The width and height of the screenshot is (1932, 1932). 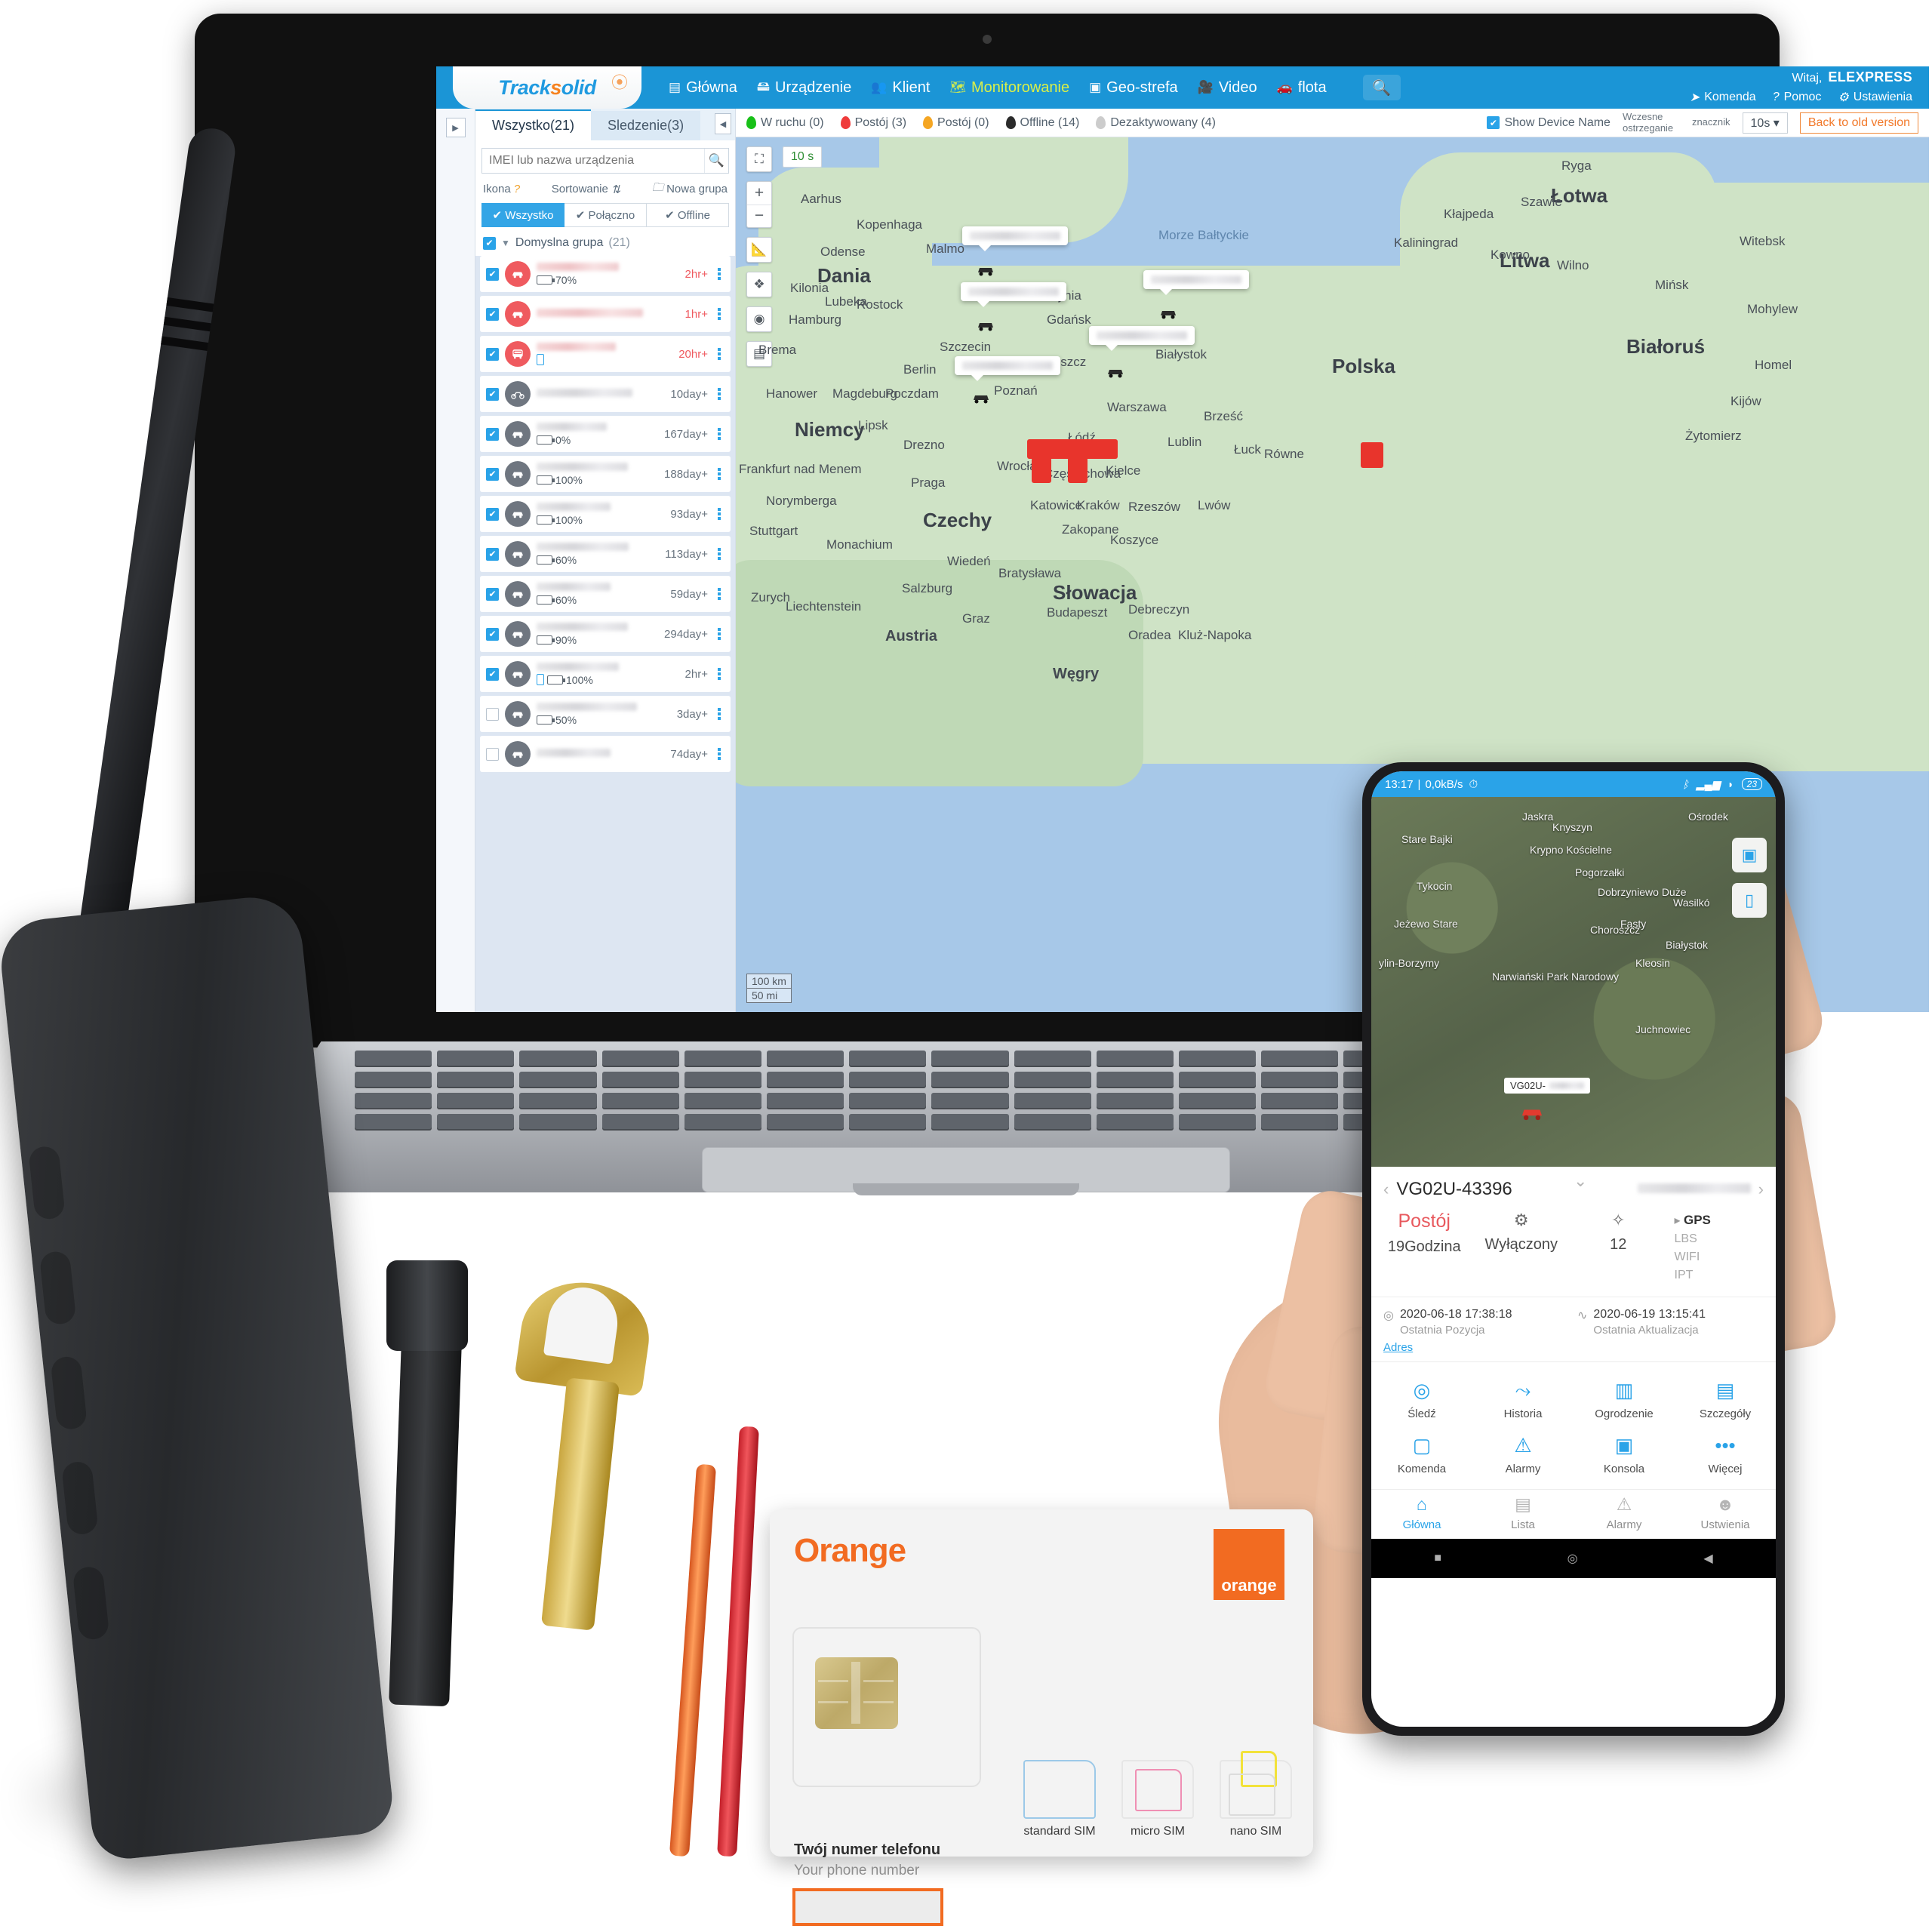 What do you see at coordinates (492, 714) in the screenshot?
I see `device-checkbox` at bounding box center [492, 714].